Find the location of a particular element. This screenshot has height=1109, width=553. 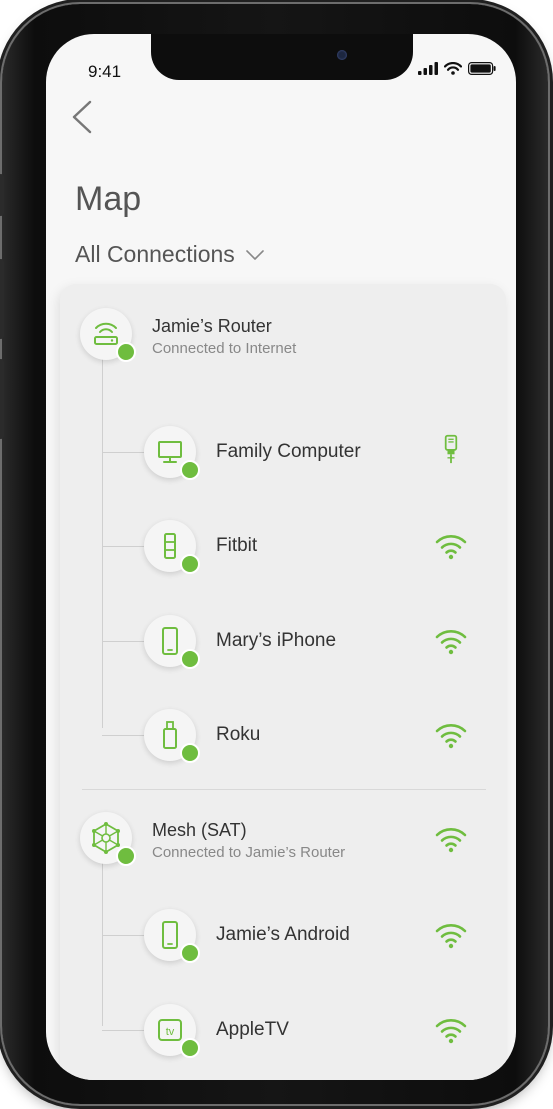

status-icons is located at coordinates (457, 68).